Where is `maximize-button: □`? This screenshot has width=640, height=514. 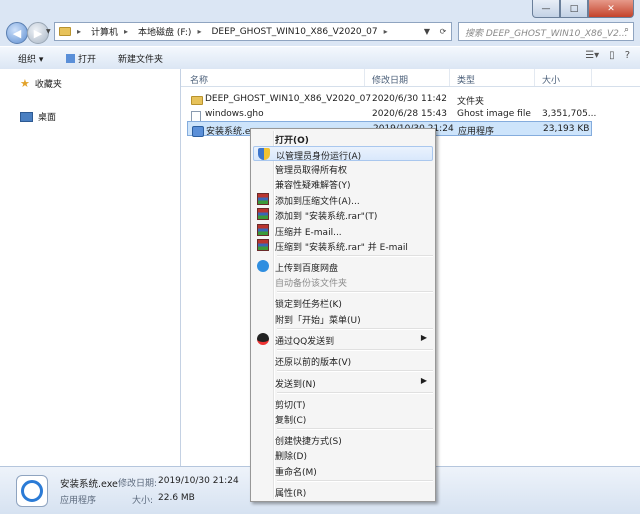
maximize-button: □ is located at coordinates (574, 9).